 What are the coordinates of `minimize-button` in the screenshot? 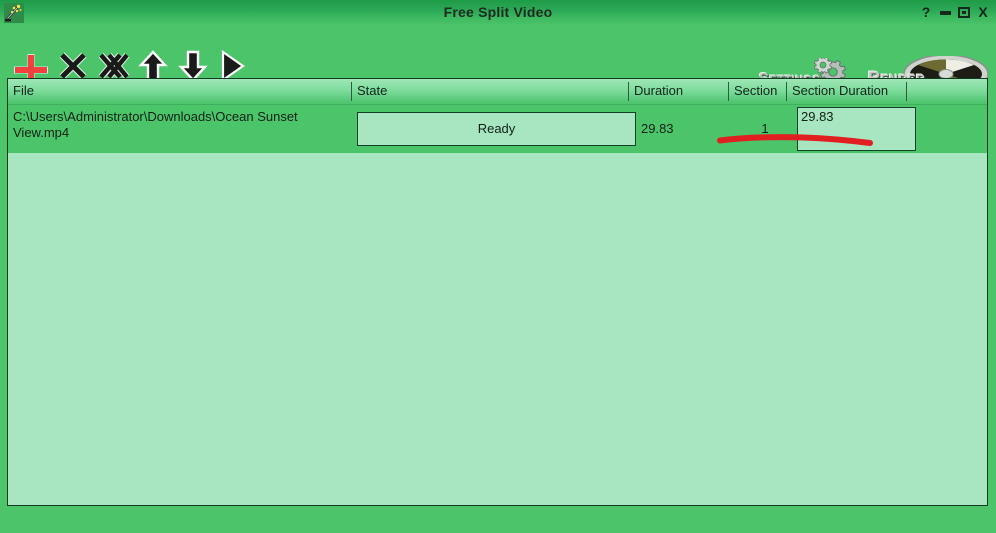 It's located at (945, 12).